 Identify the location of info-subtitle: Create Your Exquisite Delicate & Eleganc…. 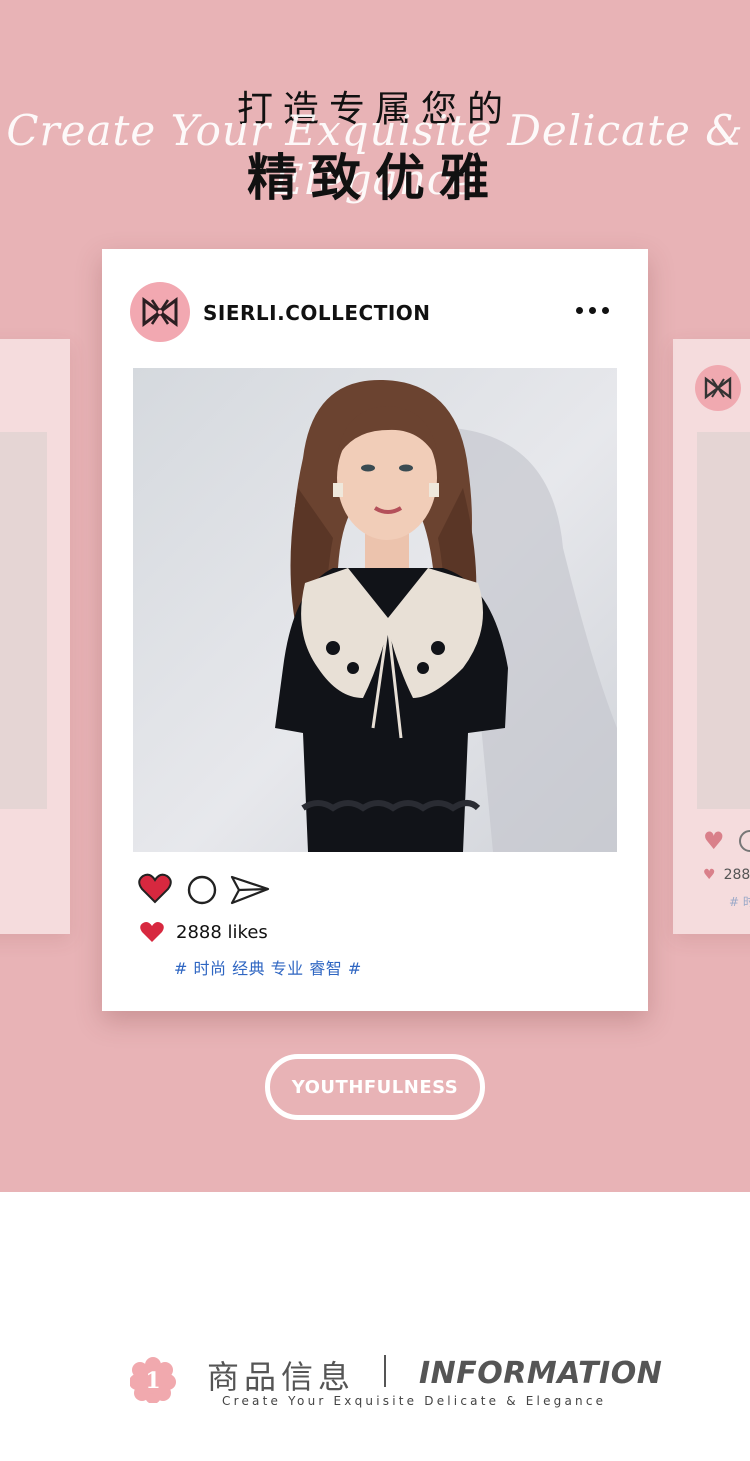
(414, 1401).